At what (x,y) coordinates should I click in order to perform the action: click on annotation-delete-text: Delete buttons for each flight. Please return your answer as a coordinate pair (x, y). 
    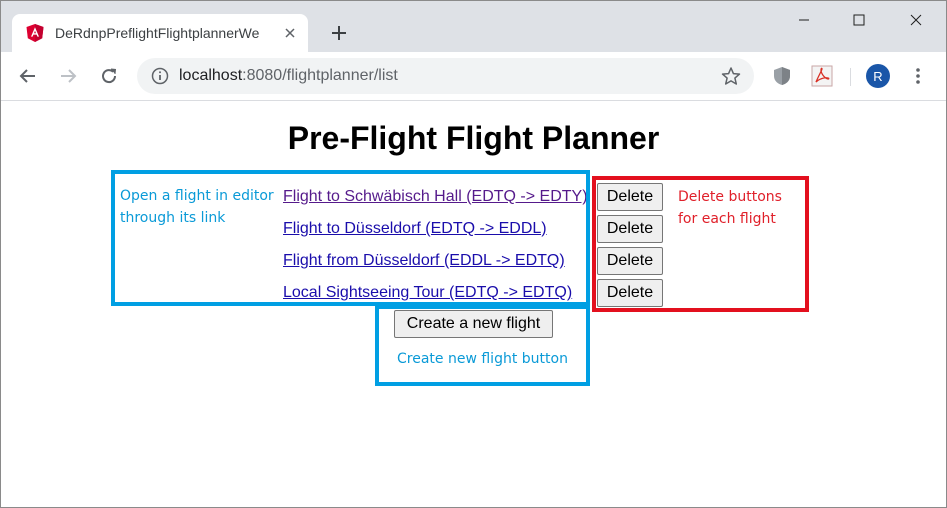
    Looking at the image, I should click on (730, 208).